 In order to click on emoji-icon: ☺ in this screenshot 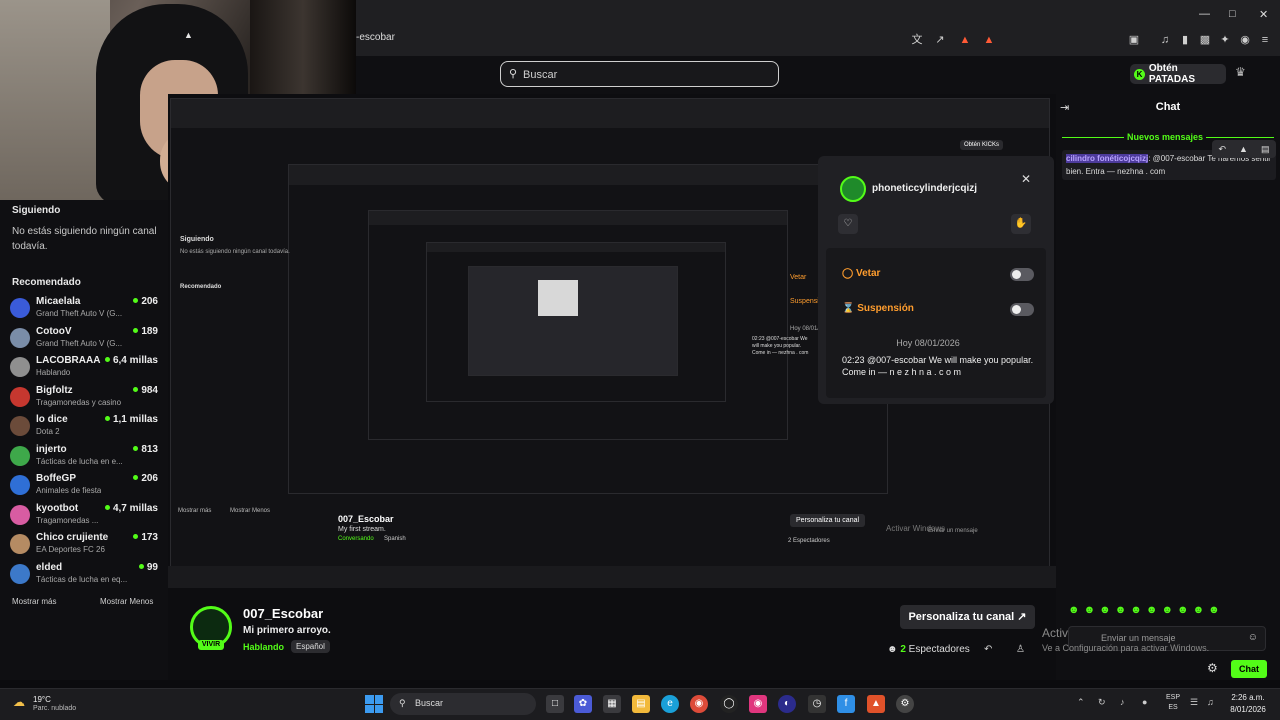, I will do `click(1253, 637)`.